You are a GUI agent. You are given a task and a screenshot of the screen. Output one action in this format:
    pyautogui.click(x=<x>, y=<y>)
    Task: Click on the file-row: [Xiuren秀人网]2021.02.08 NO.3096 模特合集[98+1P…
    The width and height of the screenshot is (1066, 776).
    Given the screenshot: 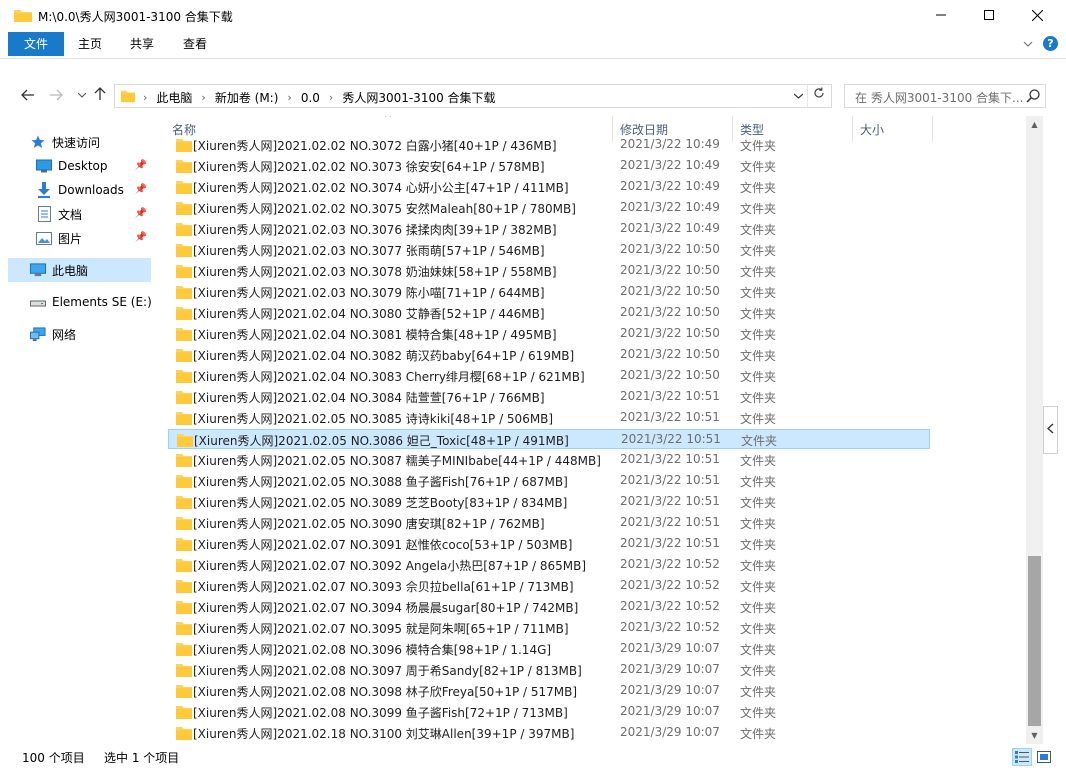 What is the action you would take?
    pyautogui.click(x=549, y=649)
    